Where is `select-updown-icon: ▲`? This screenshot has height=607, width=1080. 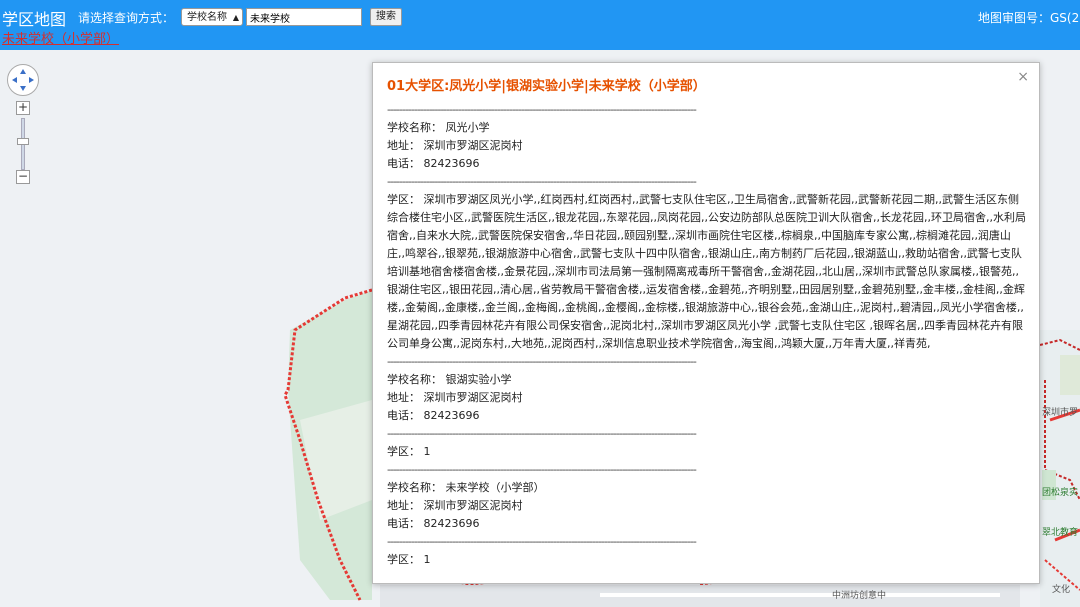
select-updown-icon: ▲ is located at coordinates (235, 17).